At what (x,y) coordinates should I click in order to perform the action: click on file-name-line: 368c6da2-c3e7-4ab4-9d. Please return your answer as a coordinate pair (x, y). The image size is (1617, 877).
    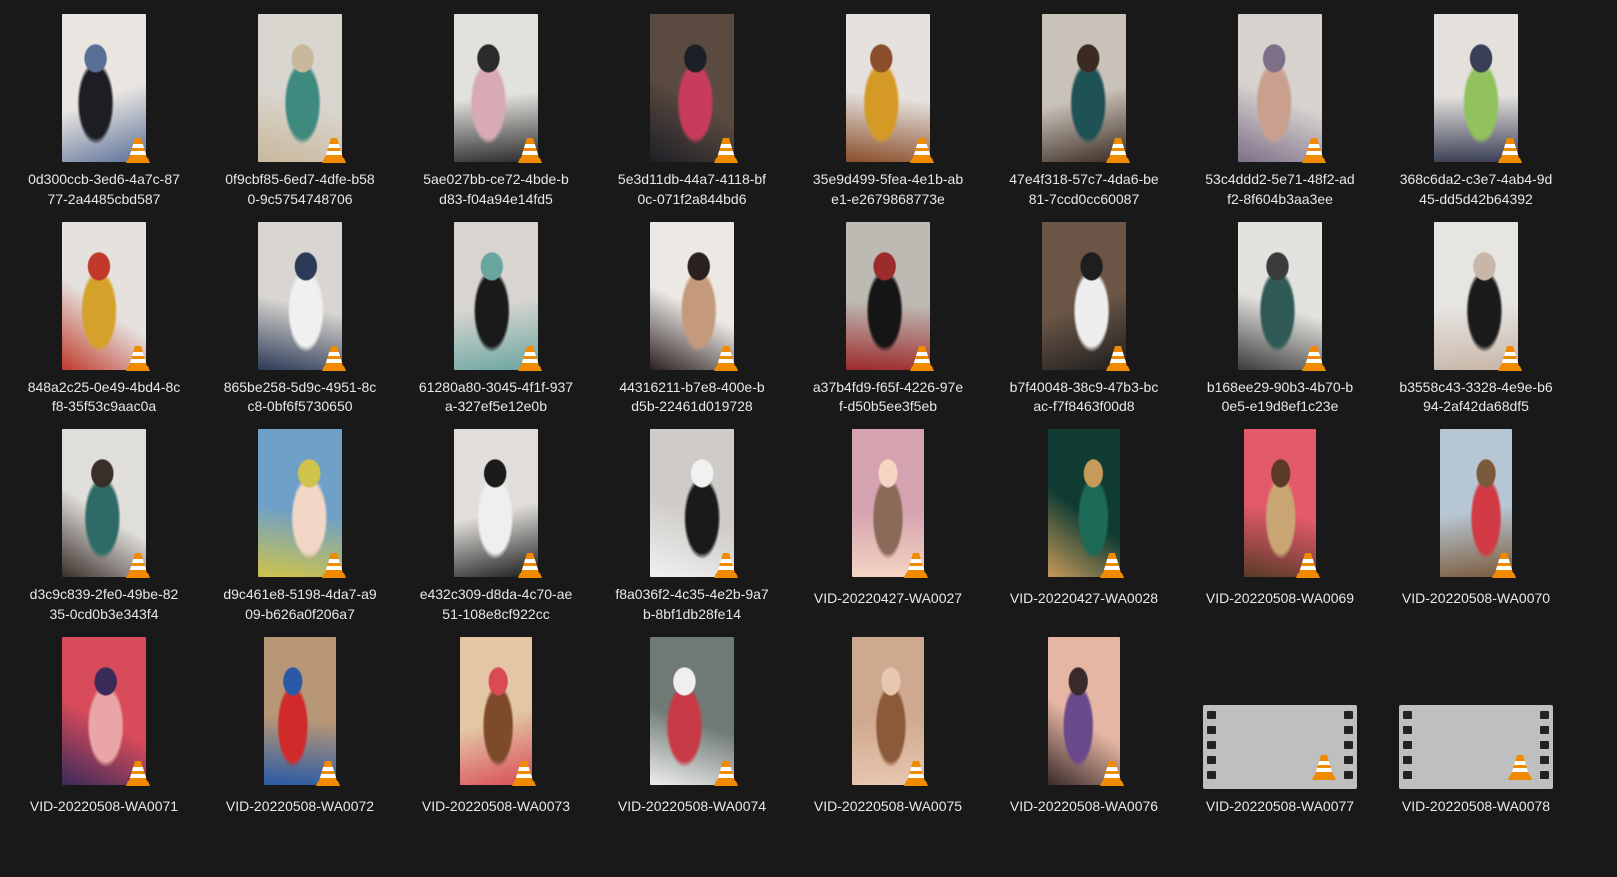
    Looking at the image, I should click on (1476, 179).